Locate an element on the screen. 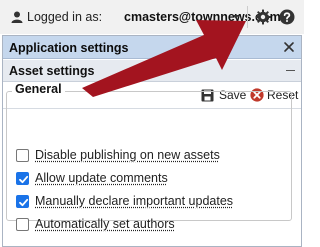  chevron-down-icon is located at coordinates (236, 17).